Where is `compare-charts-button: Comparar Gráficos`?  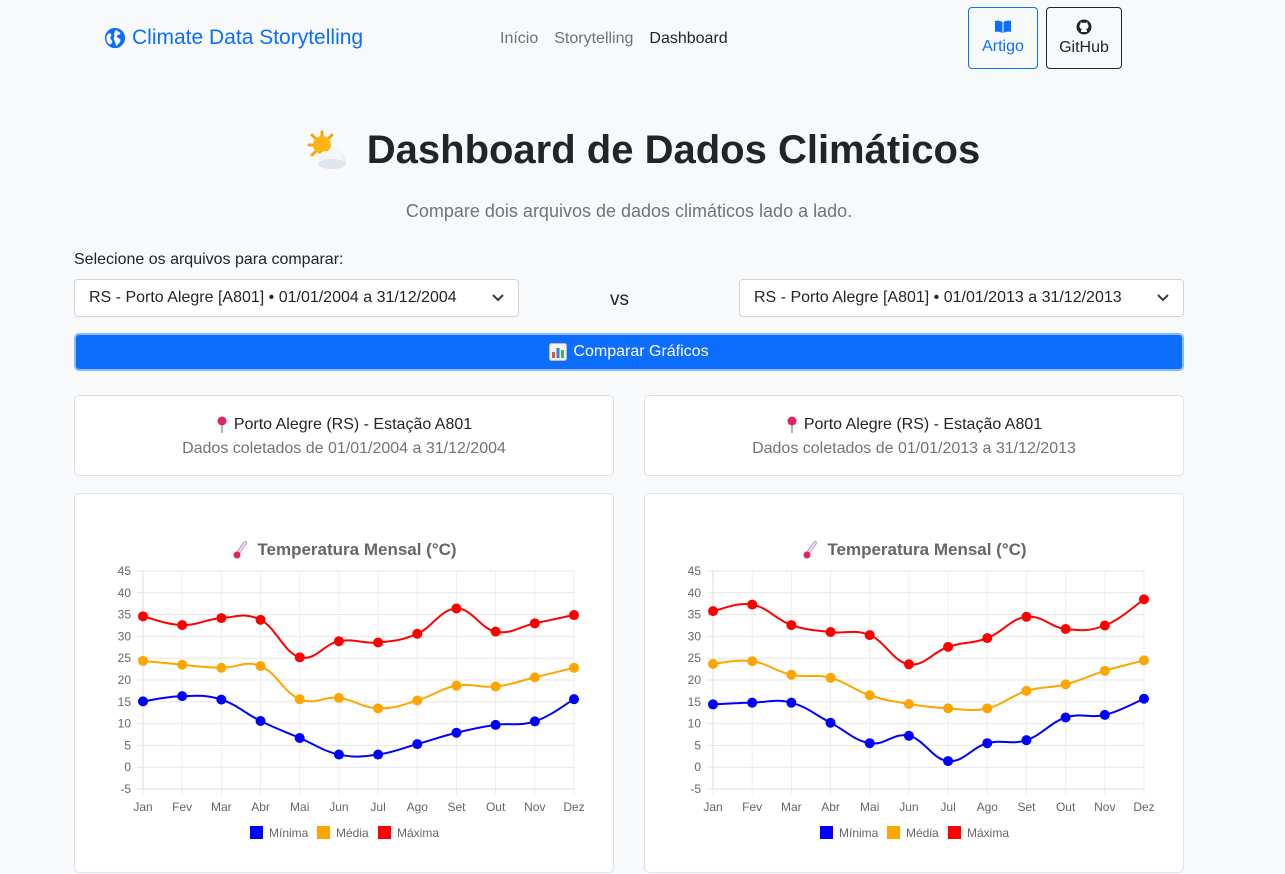 compare-charts-button: Comparar Gráficos is located at coordinates (629, 352).